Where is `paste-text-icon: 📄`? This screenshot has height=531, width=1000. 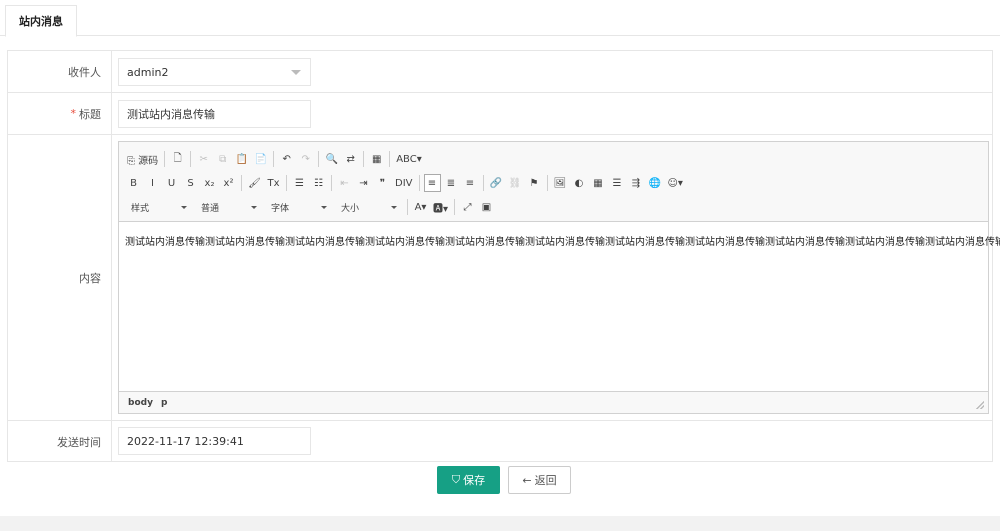
paste-text-icon: 📄 is located at coordinates (260, 159).